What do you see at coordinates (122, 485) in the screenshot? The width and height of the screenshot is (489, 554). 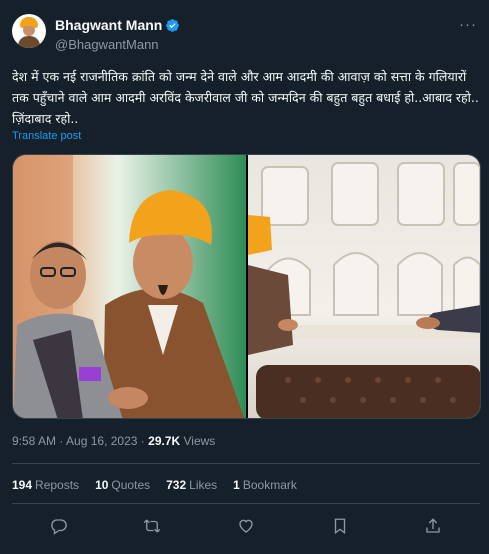 I see `quotes-stat: 10 Quotes` at bounding box center [122, 485].